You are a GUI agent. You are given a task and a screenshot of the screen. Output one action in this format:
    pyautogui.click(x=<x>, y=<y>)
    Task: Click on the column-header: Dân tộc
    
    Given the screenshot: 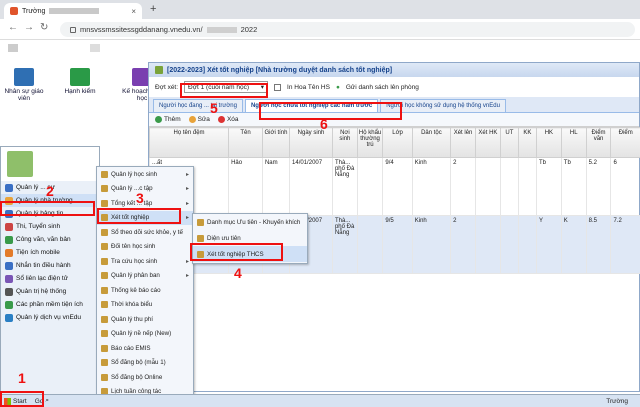 What is the action you would take?
    pyautogui.click(x=431, y=142)
    